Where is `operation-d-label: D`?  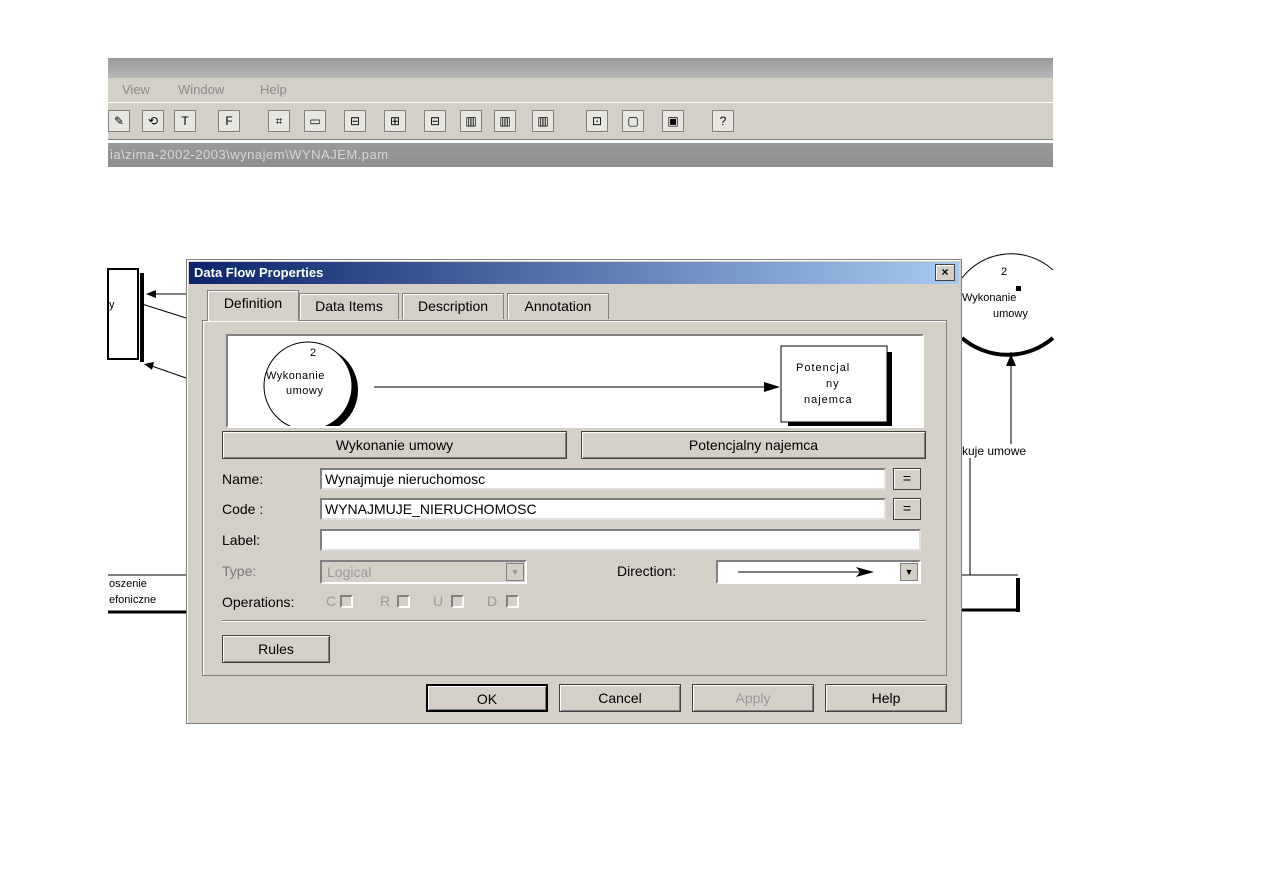
operation-d-label: D is located at coordinates (492, 601).